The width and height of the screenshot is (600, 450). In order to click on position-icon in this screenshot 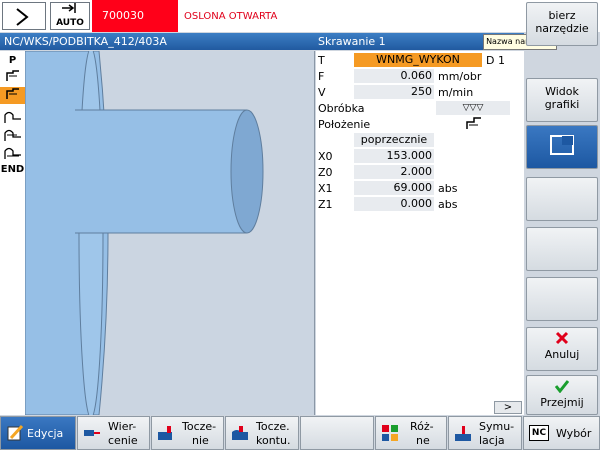, I will do `click(473, 123)`.